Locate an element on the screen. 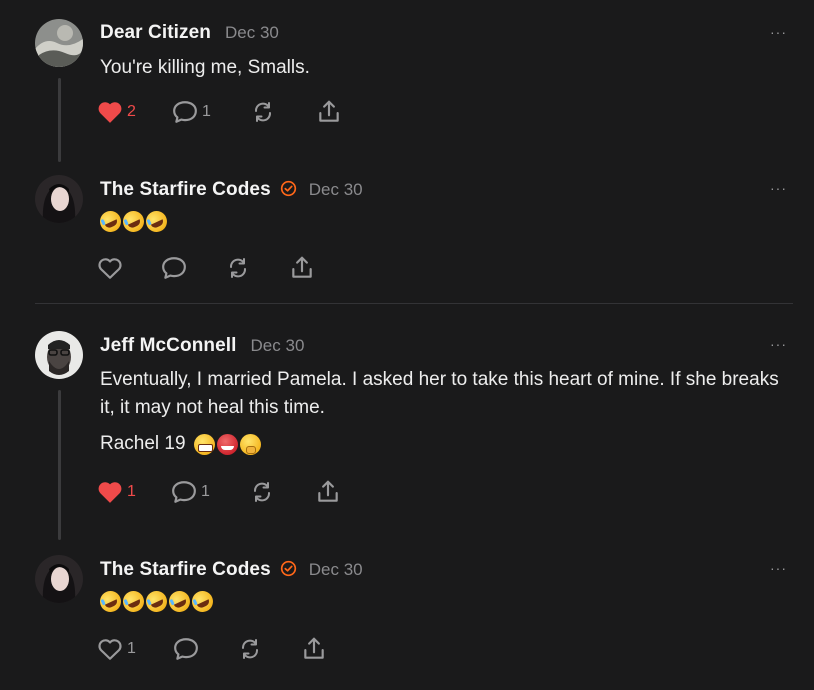  like-count: 2 is located at coordinates (131, 111).